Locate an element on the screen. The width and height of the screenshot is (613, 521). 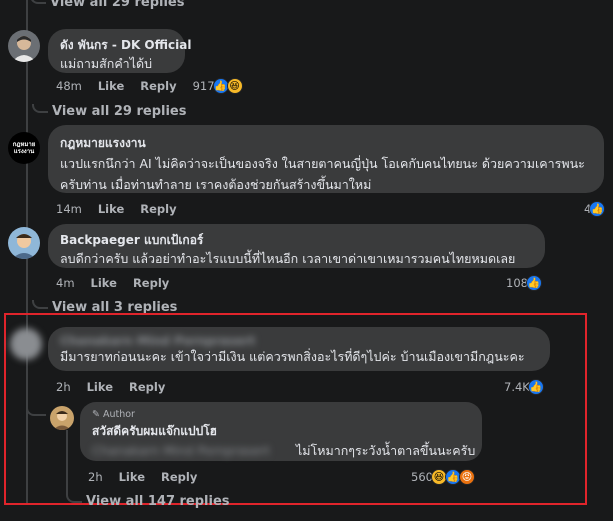
comment-author: ดัง พันกร - DK Official is located at coordinates (125, 45).